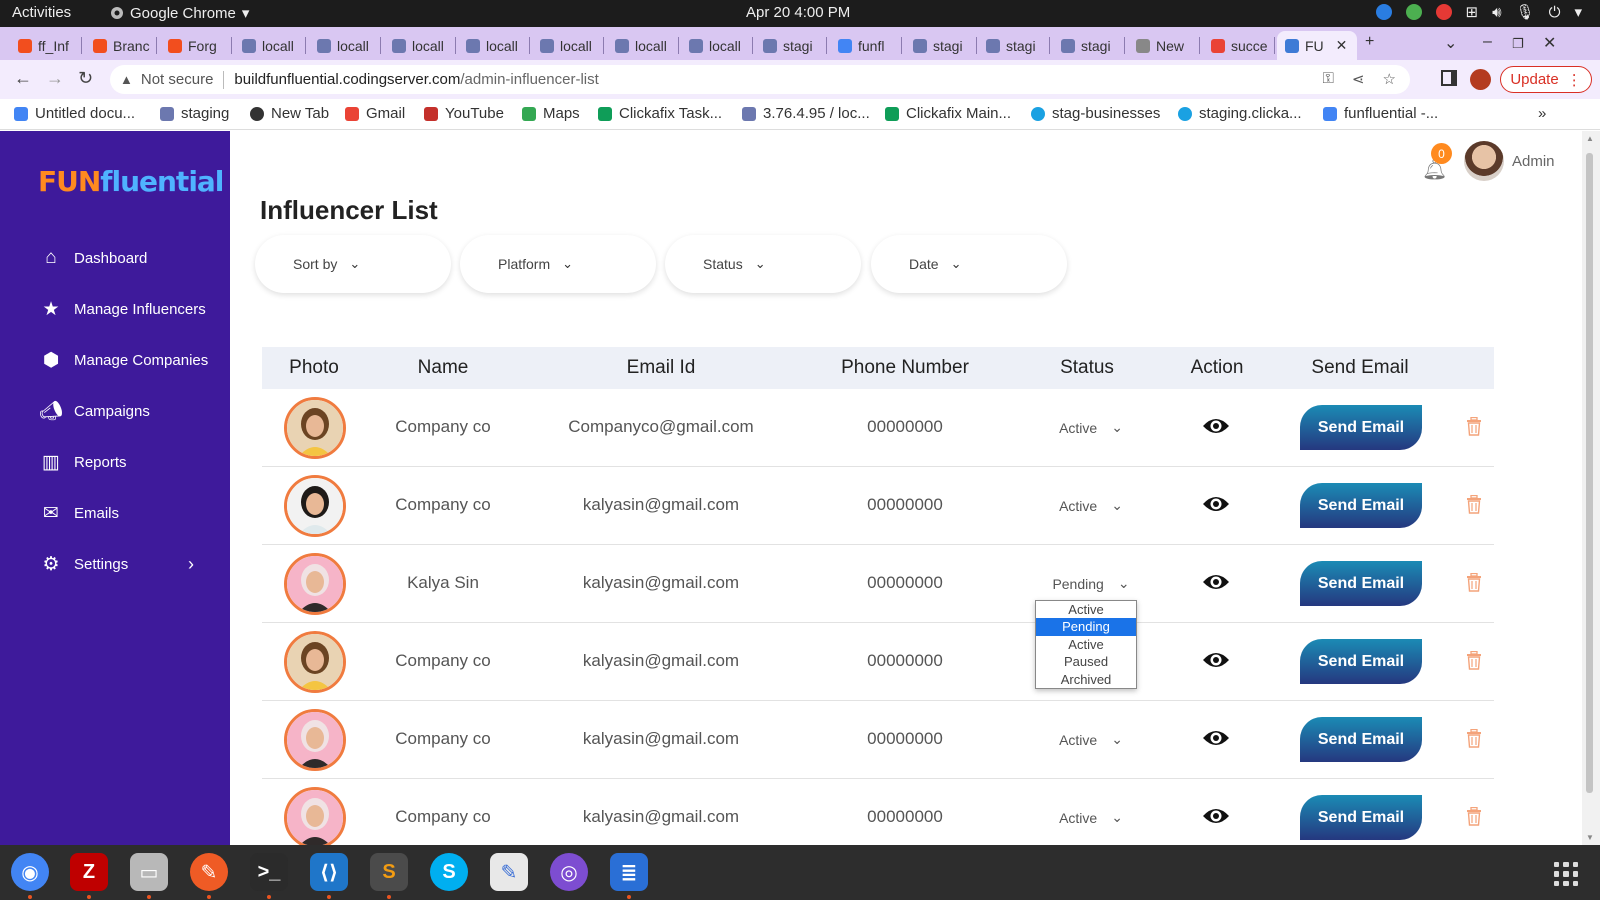 The width and height of the screenshot is (1600, 900). What do you see at coordinates (121, 45) in the screenshot?
I see `browser-tab: Branc` at bounding box center [121, 45].